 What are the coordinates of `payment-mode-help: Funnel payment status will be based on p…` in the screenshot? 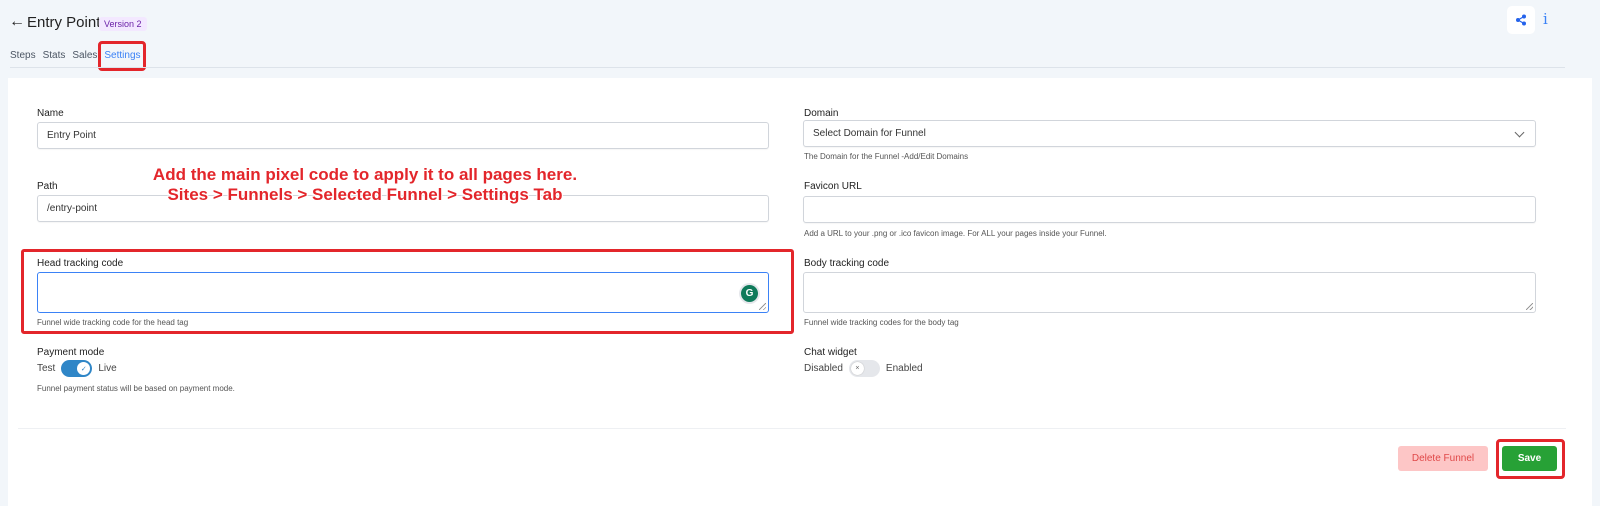 It's located at (136, 388).